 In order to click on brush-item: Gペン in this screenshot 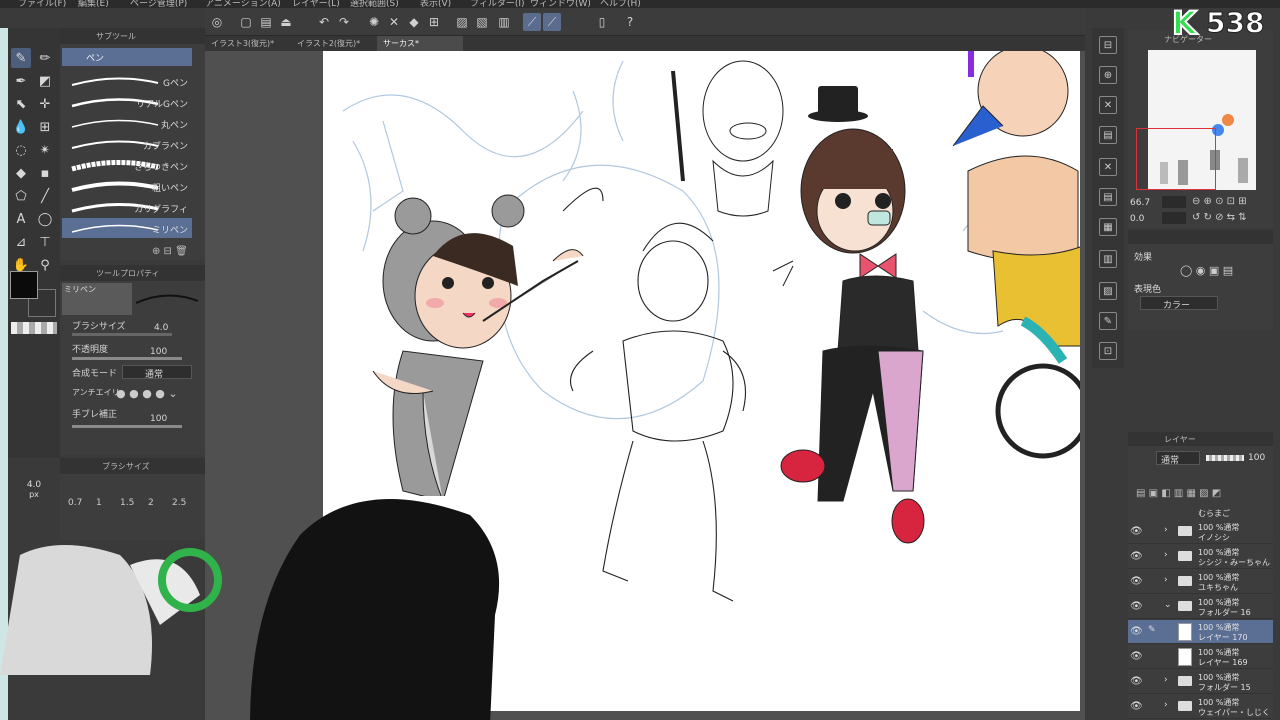, I will do `click(127, 81)`.